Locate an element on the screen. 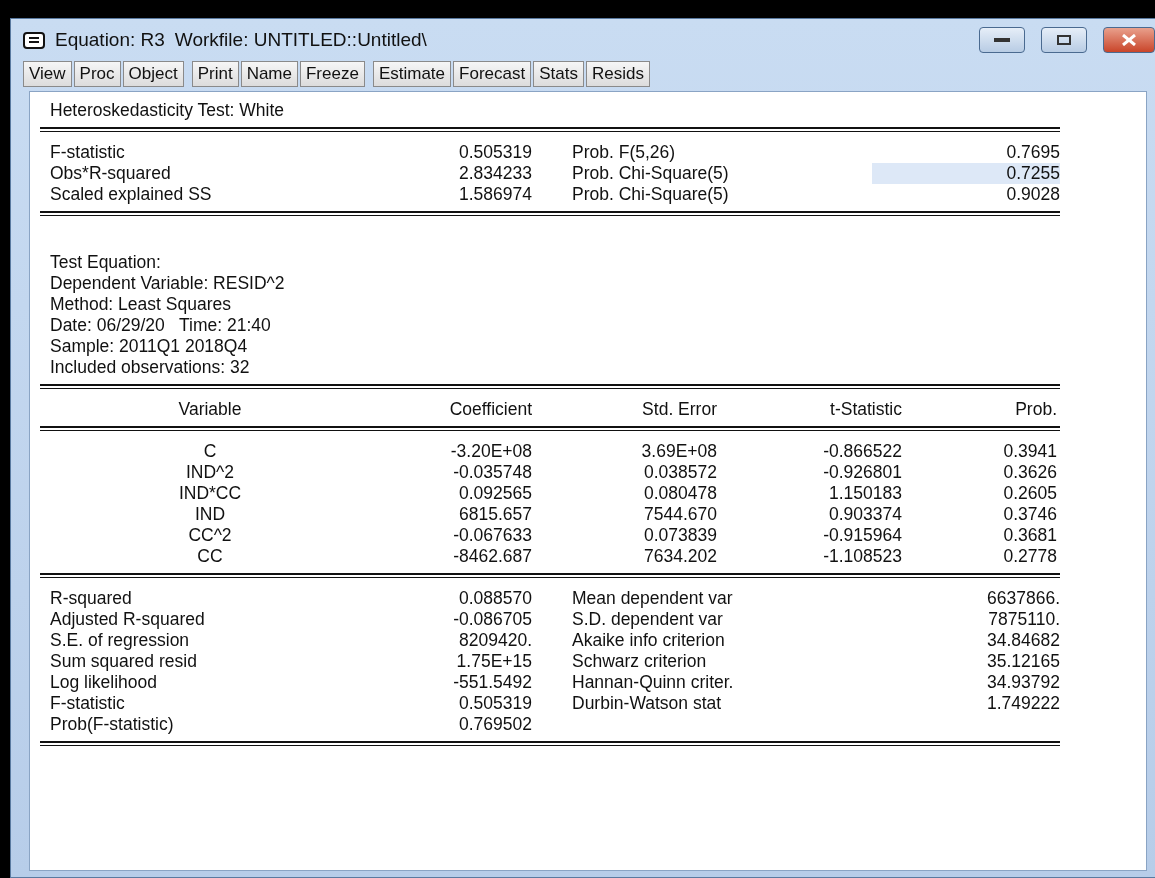 The height and width of the screenshot is (878, 1155). stat-label: R-squared is located at coordinates (91, 598).